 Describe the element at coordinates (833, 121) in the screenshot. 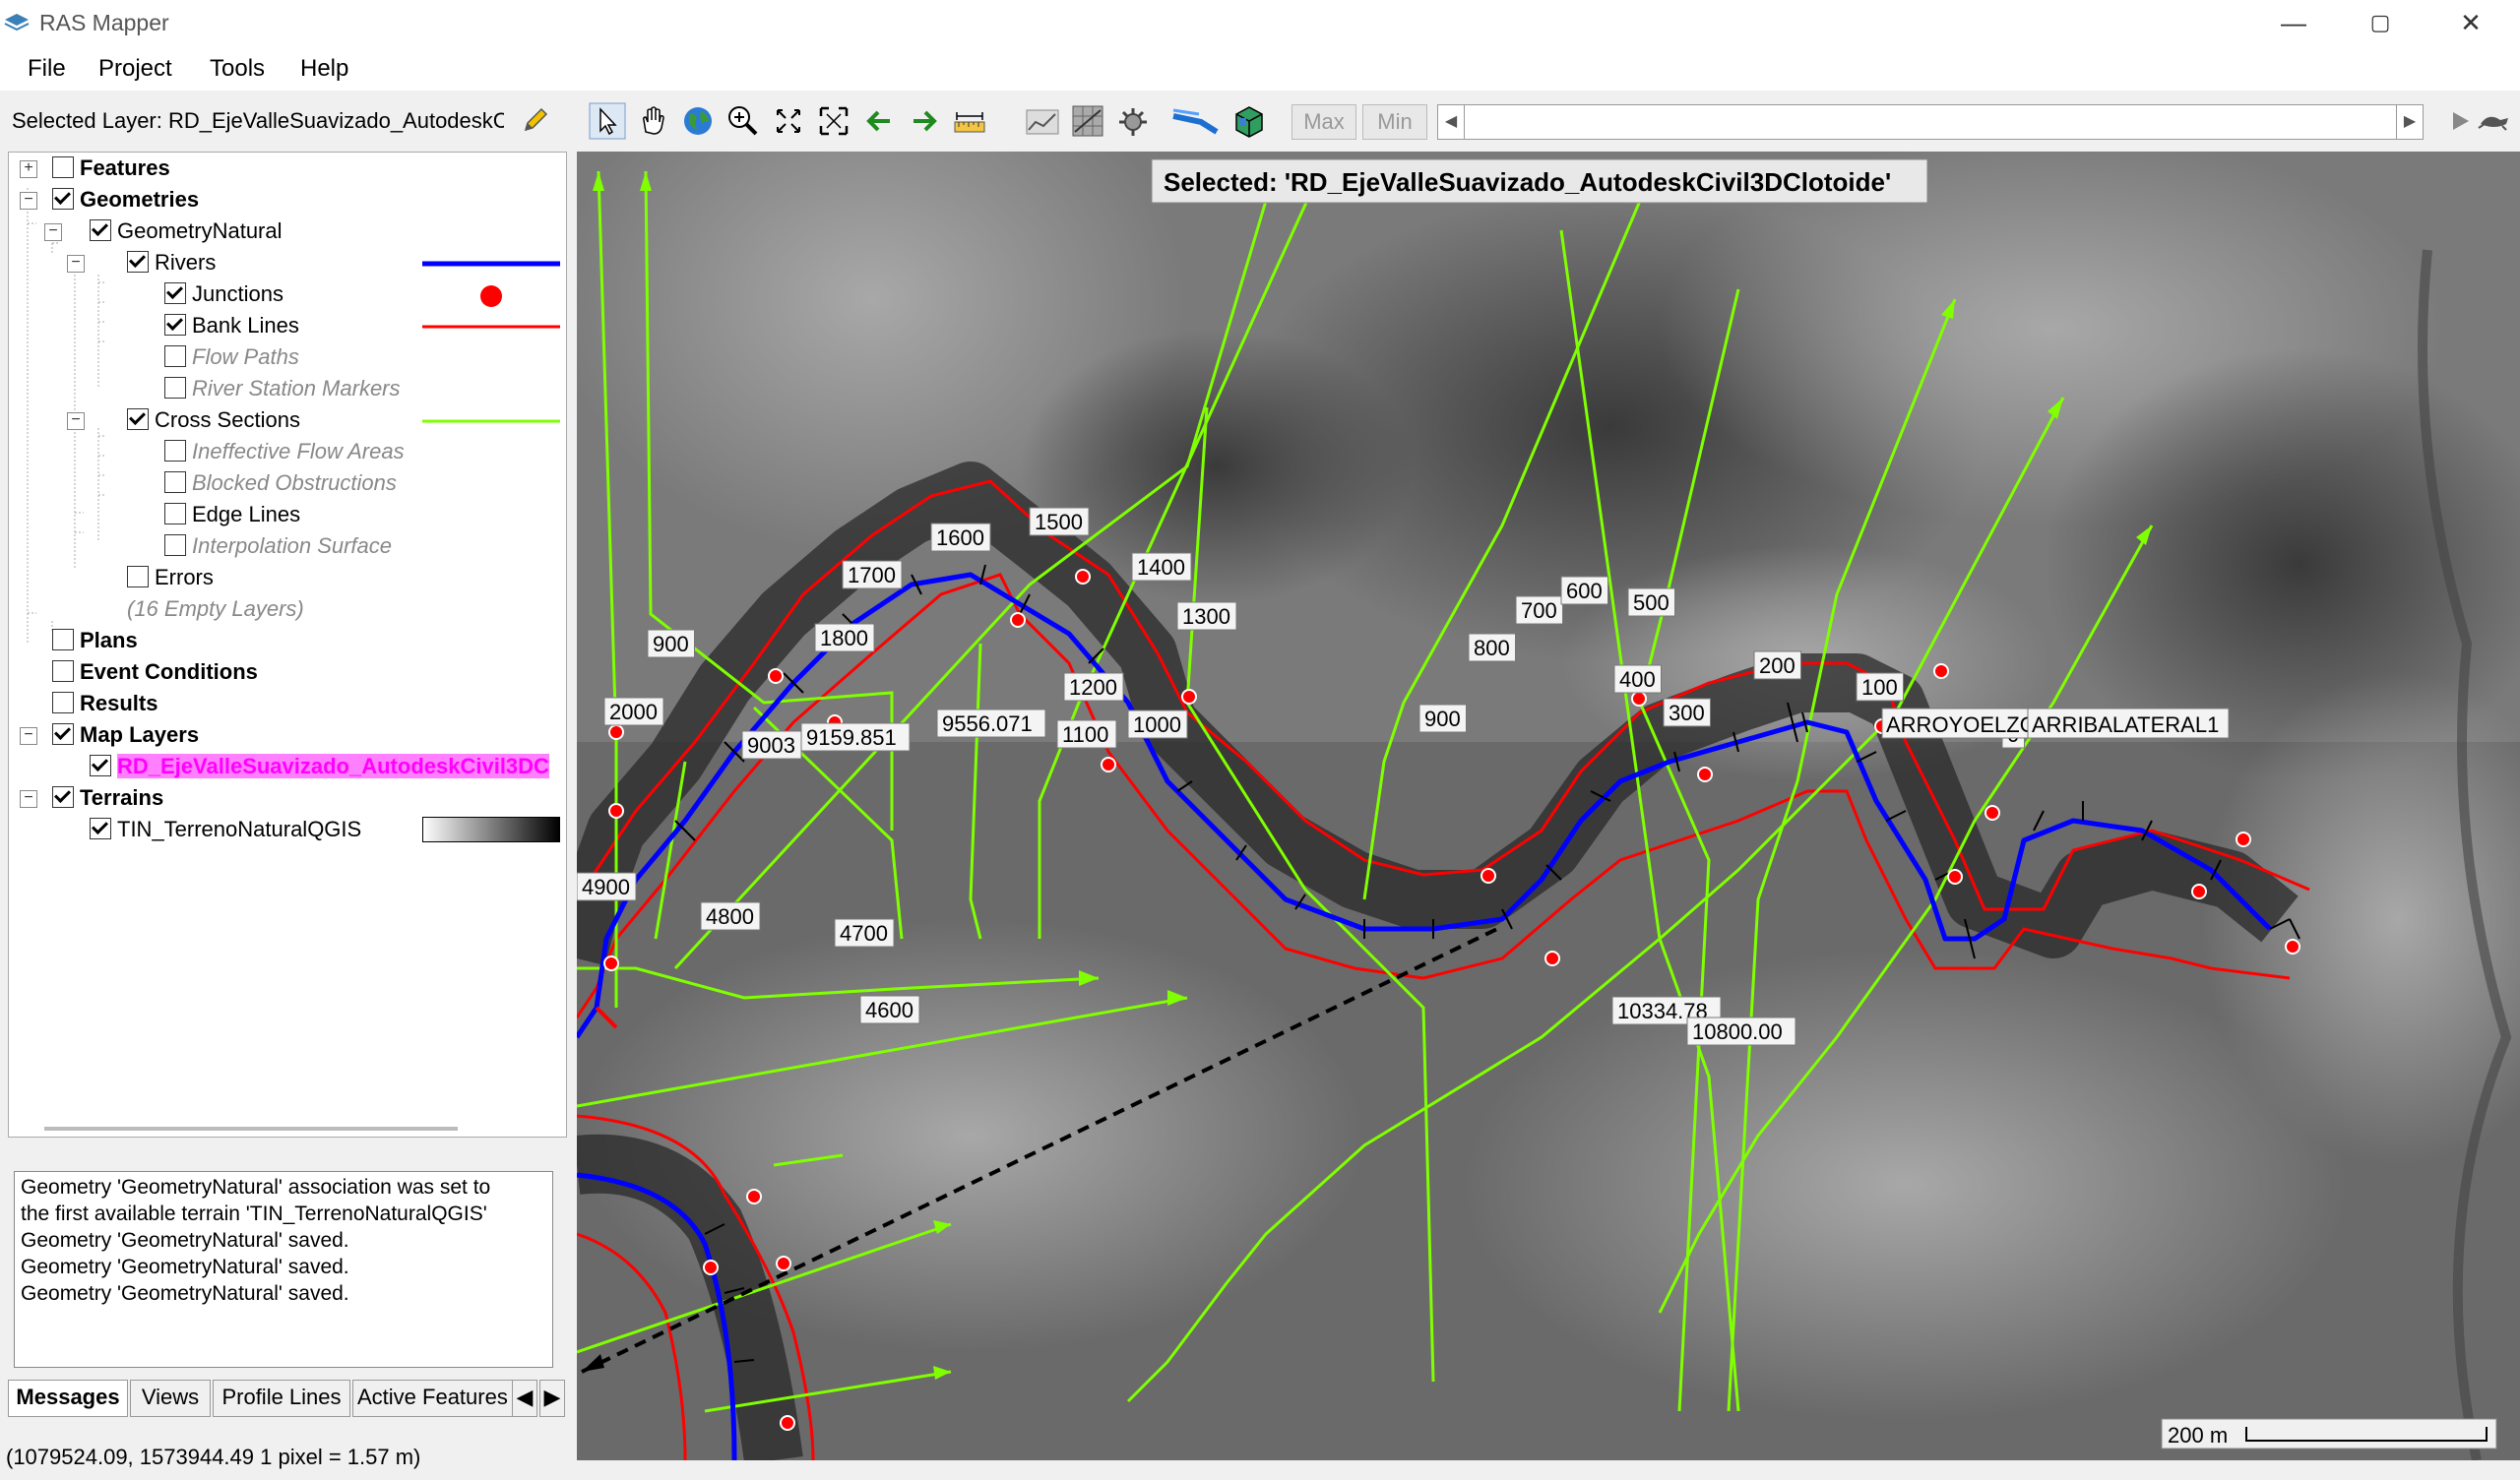

I see `full-extent-icon` at that location.